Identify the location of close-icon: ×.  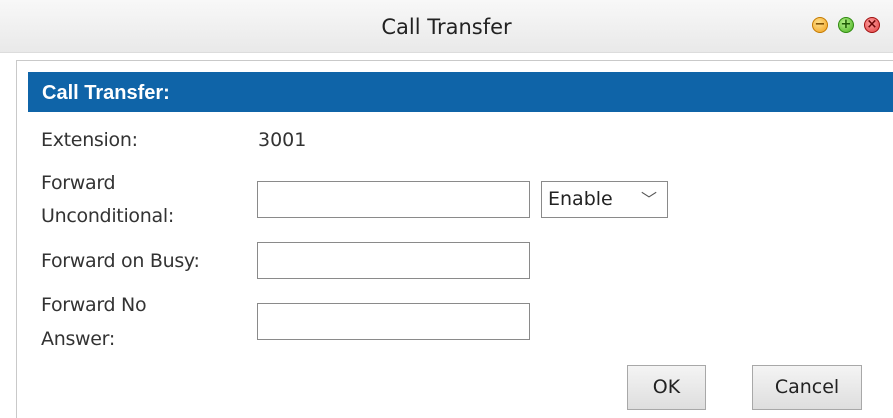
(872, 25).